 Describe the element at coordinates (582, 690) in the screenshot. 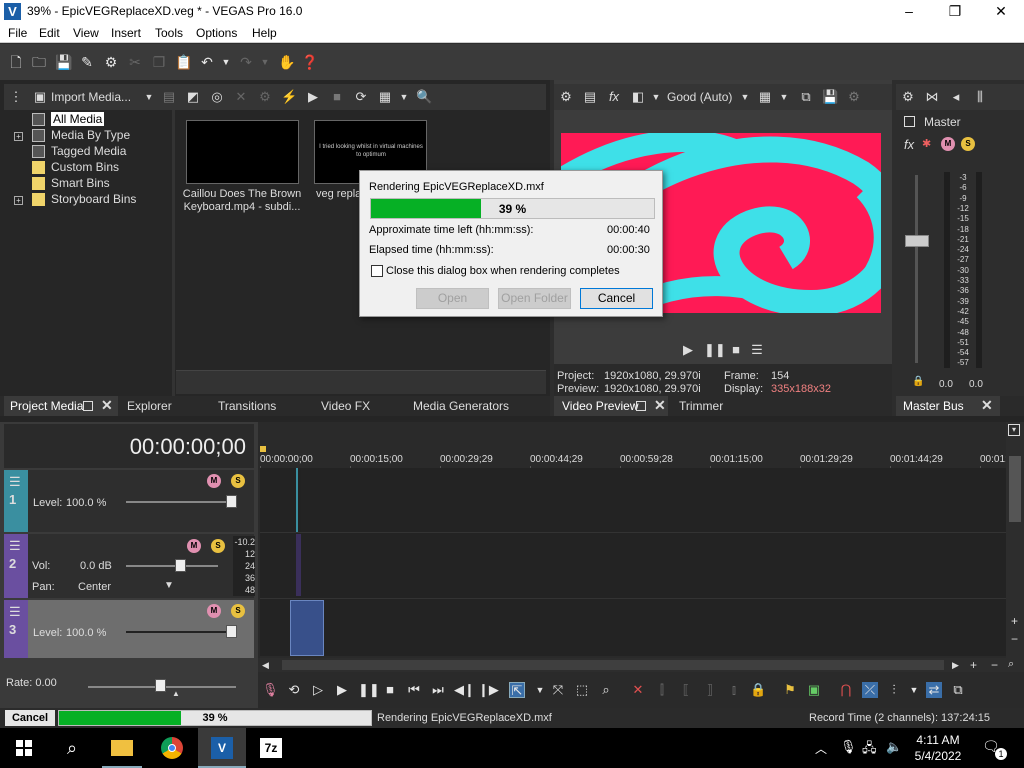

I see `selection-tool-icon: ⬚` at that location.